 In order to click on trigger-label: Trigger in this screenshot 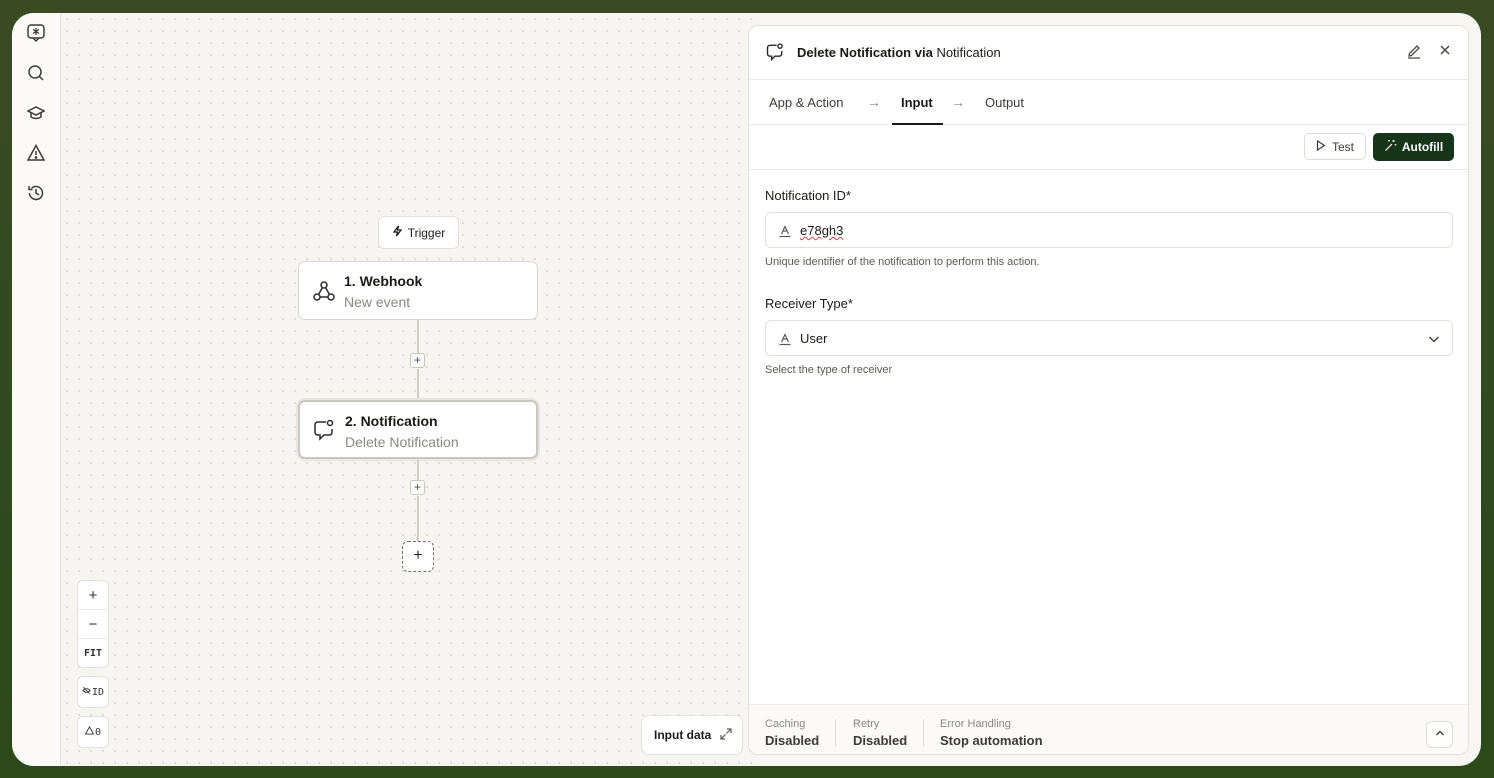, I will do `click(426, 232)`.